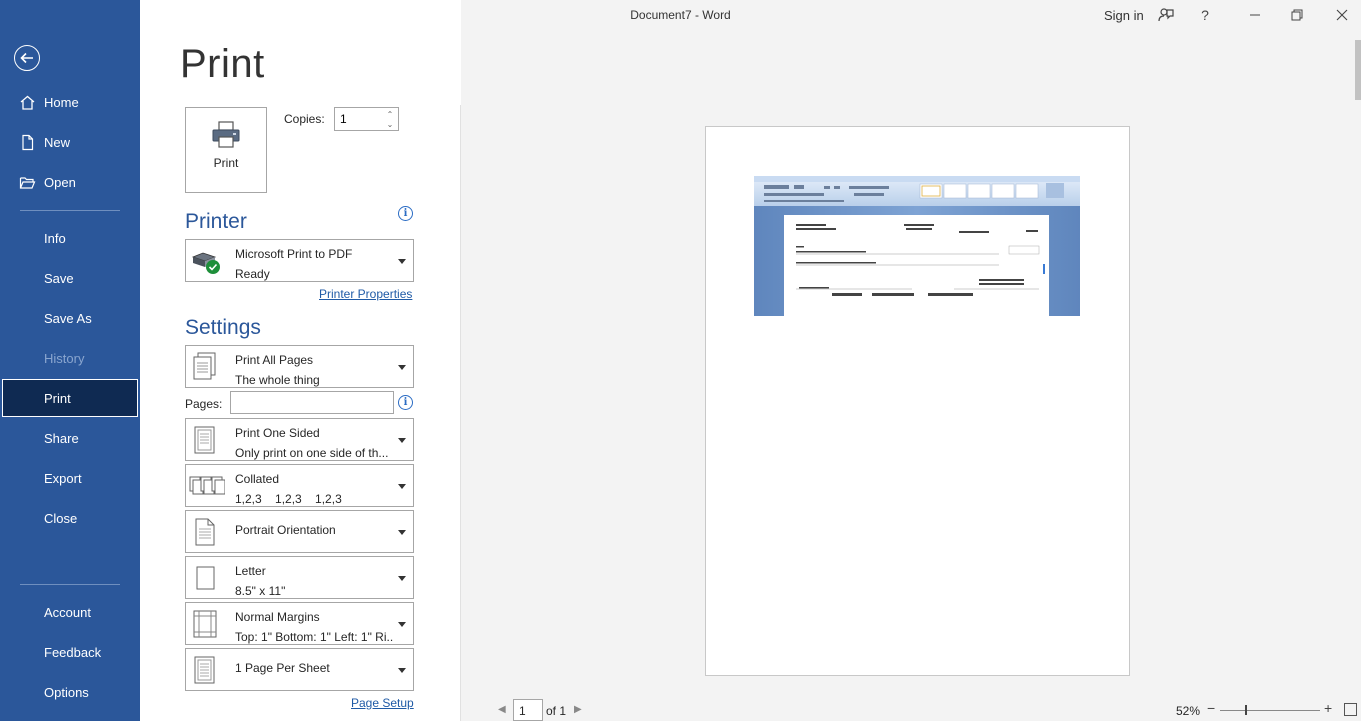  I want to click on printer-select: Microsoft Print to PDF Ready, so click(299, 260).